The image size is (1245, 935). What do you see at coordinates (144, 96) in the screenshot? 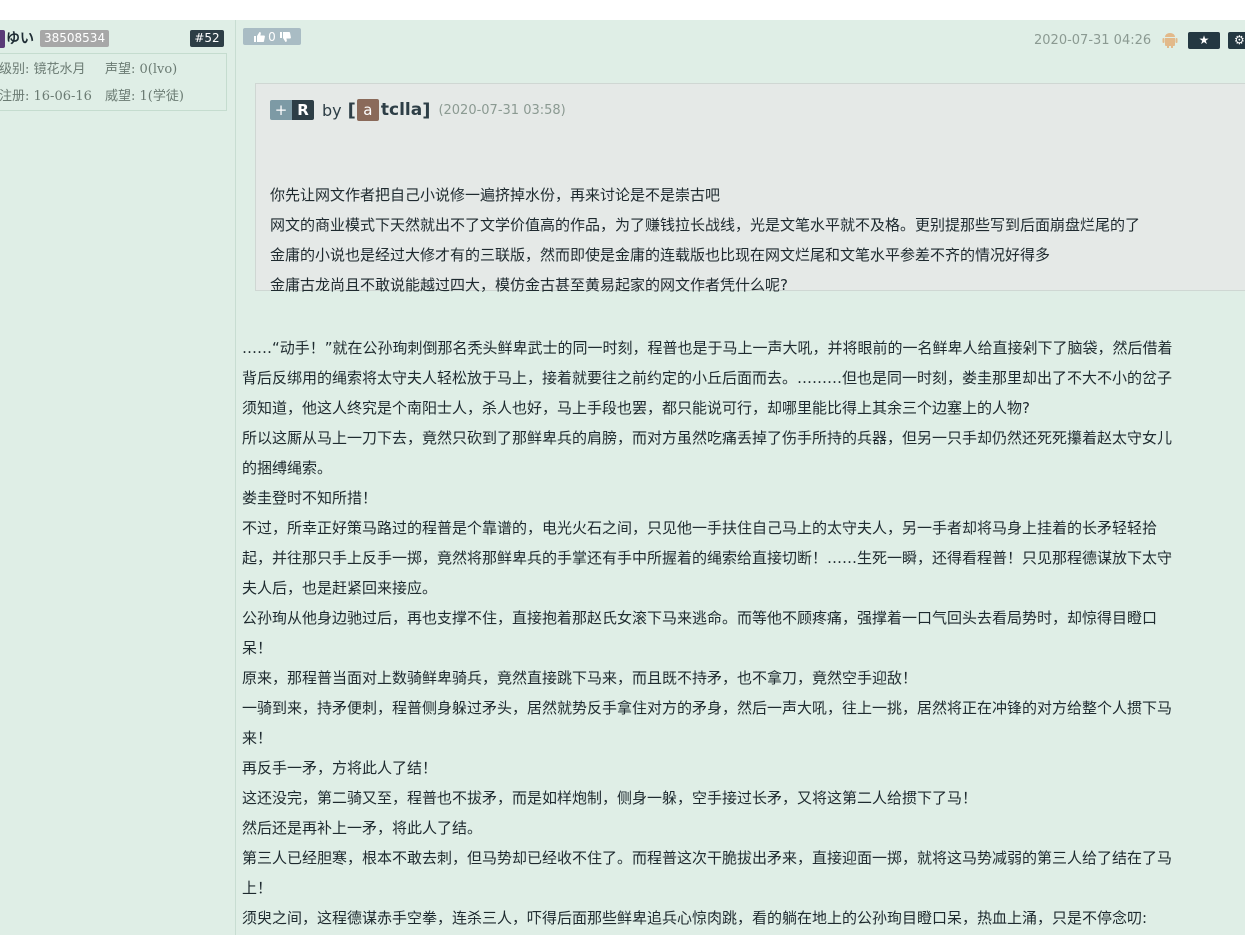
I see `user-prestige: 威望: 1(学徒)` at bounding box center [144, 96].